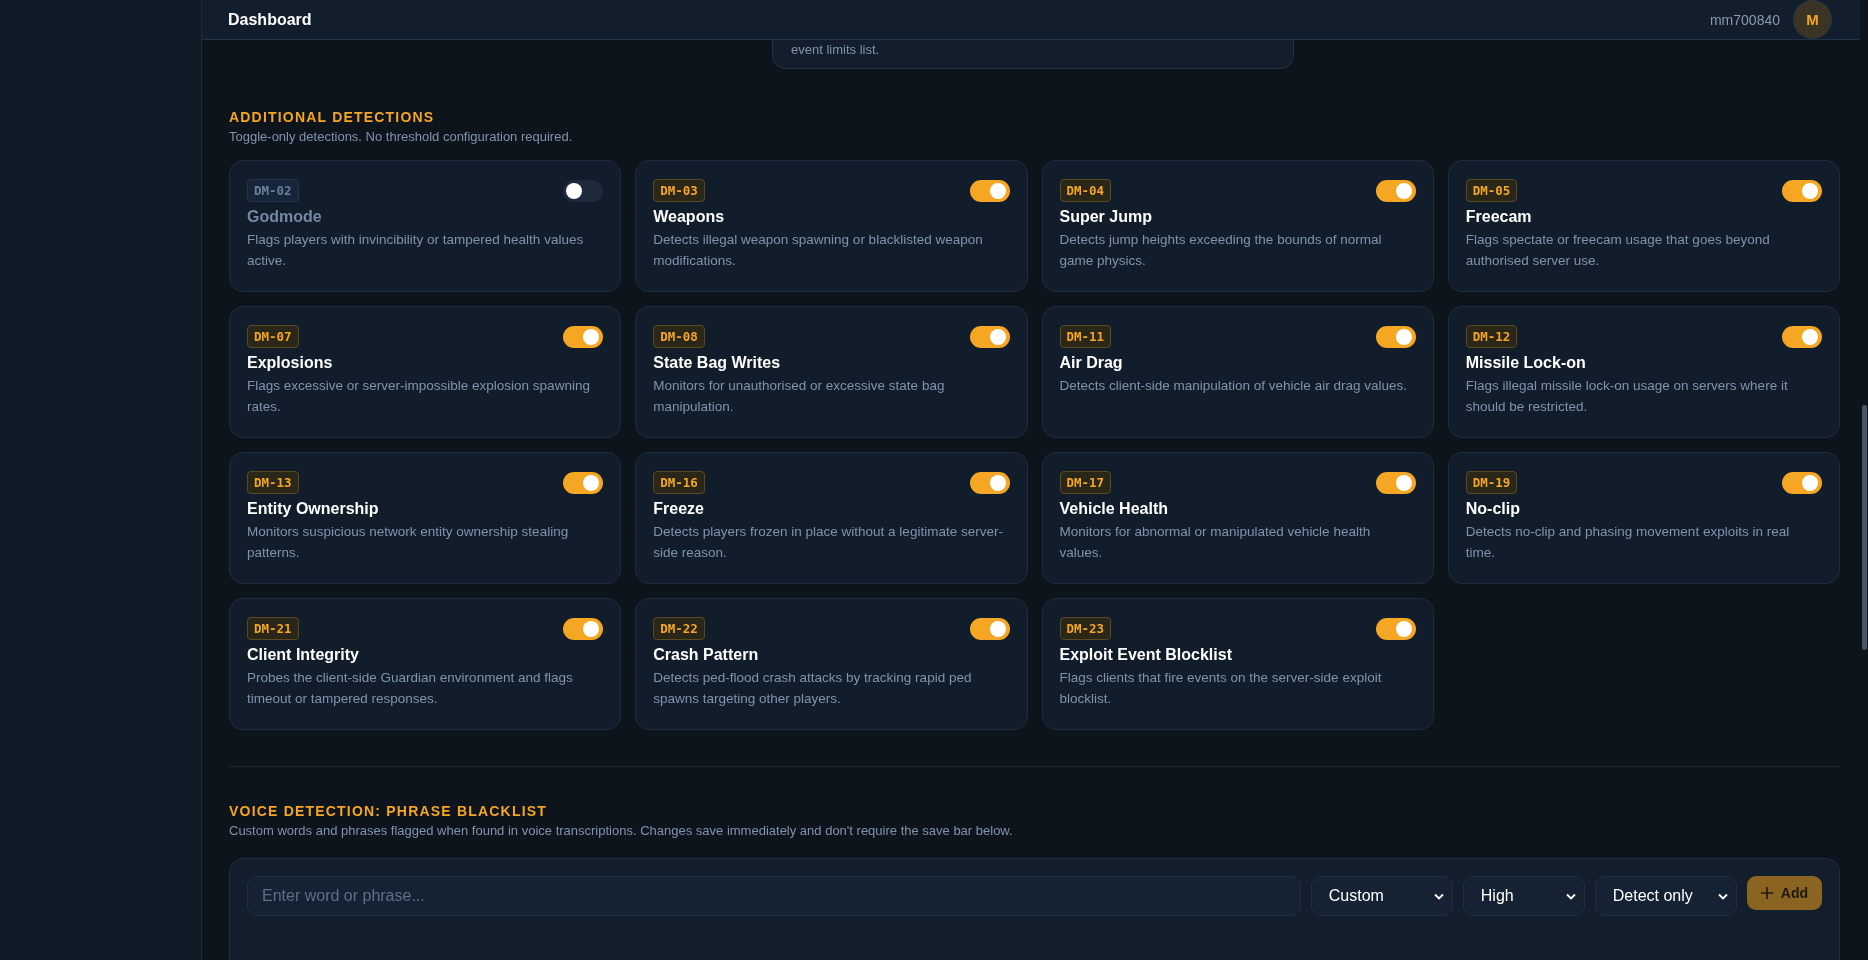 The width and height of the screenshot is (1868, 960). Describe the element at coordinates (408, 542) in the screenshot. I see `detection-description: Monitors suspicious network entity ownership stealing patterns.` at that location.